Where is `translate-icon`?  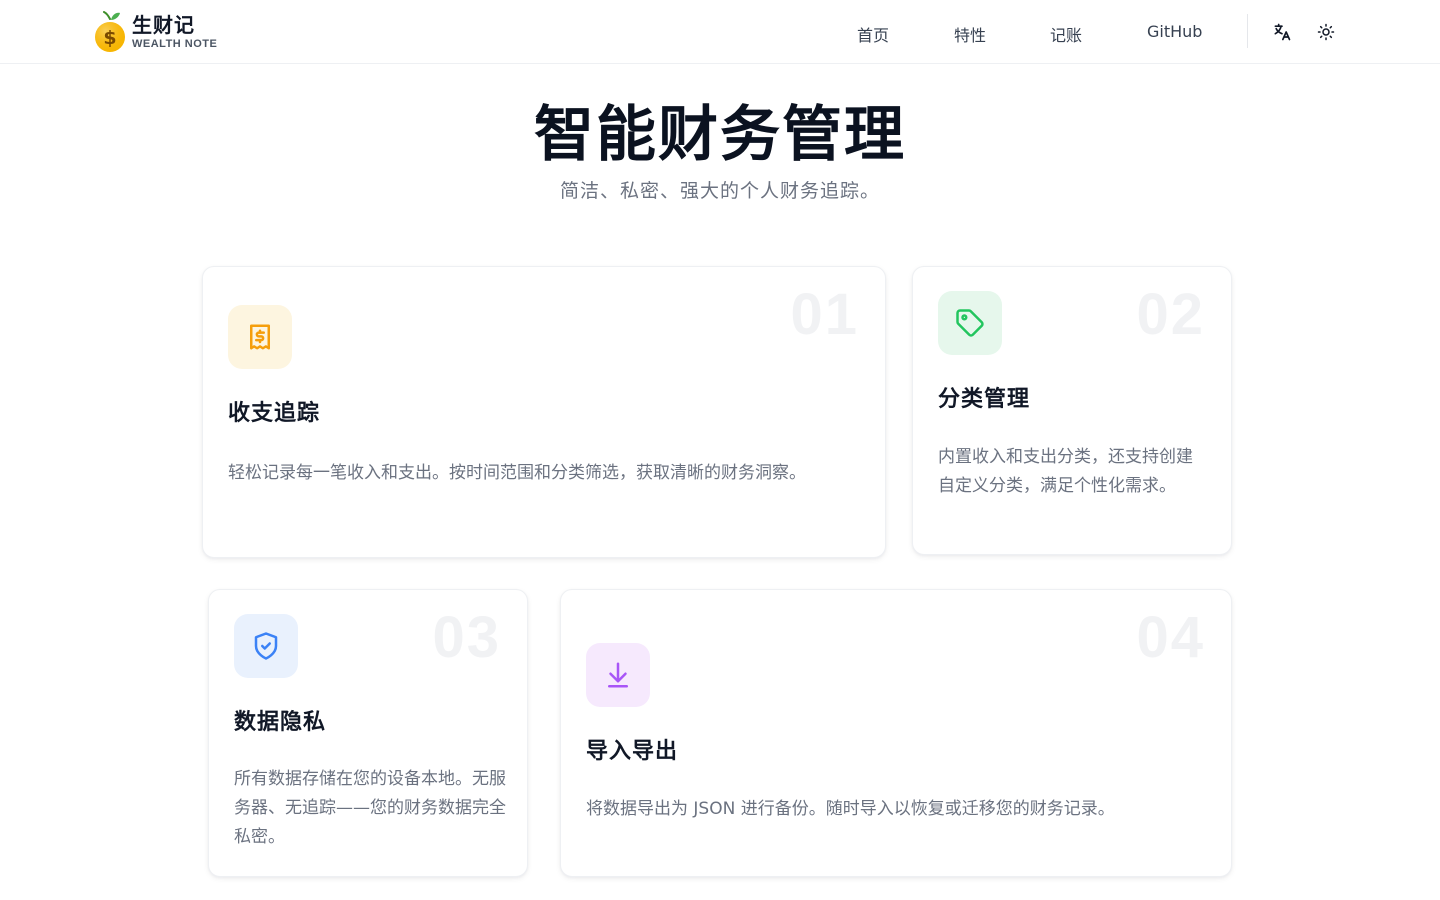 translate-icon is located at coordinates (1282, 32).